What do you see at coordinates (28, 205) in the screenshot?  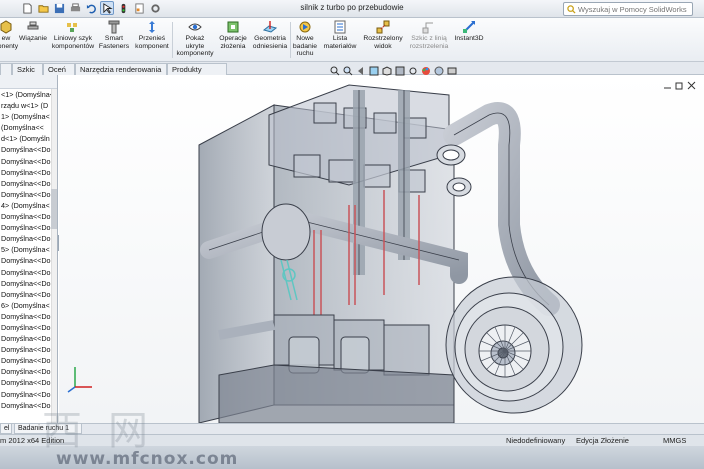 I see `tree-item: 4> (Domyślna<` at bounding box center [28, 205].